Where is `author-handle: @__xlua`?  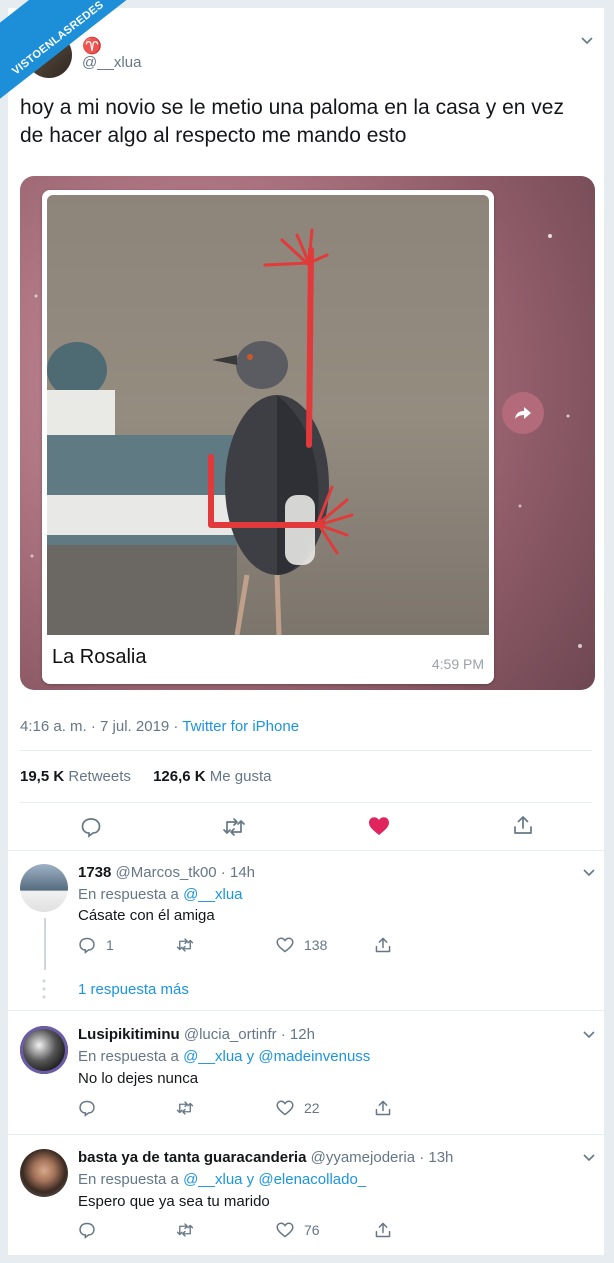 author-handle: @__xlua is located at coordinates (111, 62).